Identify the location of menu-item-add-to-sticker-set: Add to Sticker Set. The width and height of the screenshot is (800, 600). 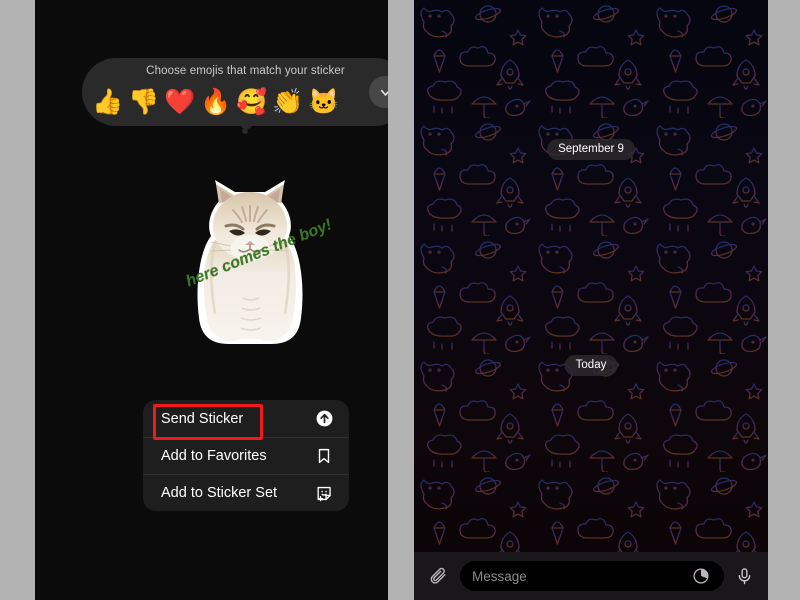
(246, 492).